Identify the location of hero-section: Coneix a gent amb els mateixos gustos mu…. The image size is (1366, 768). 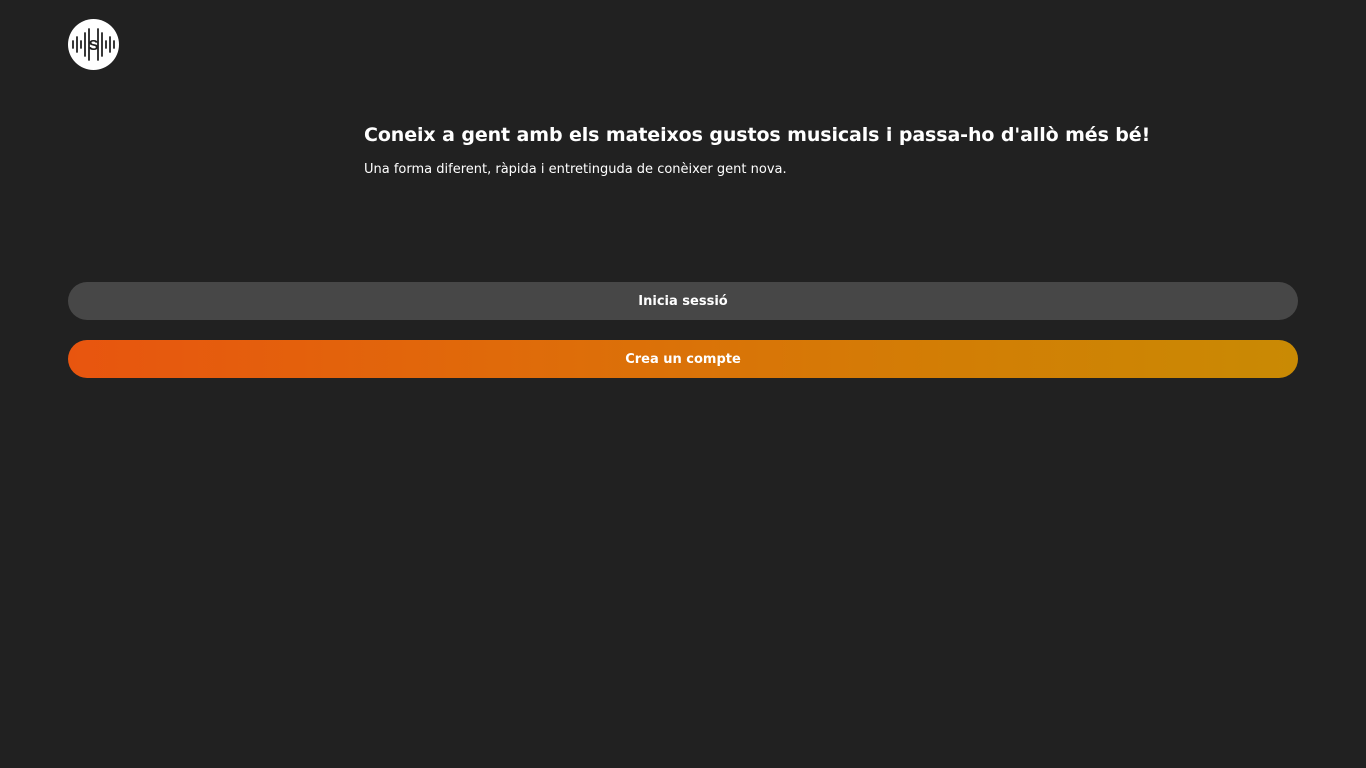
(757, 150).